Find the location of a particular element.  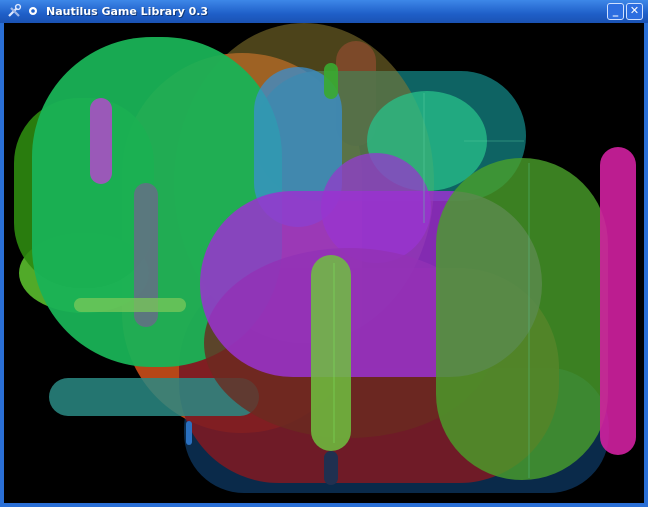

light-green-bar is located at coordinates (130, 305).